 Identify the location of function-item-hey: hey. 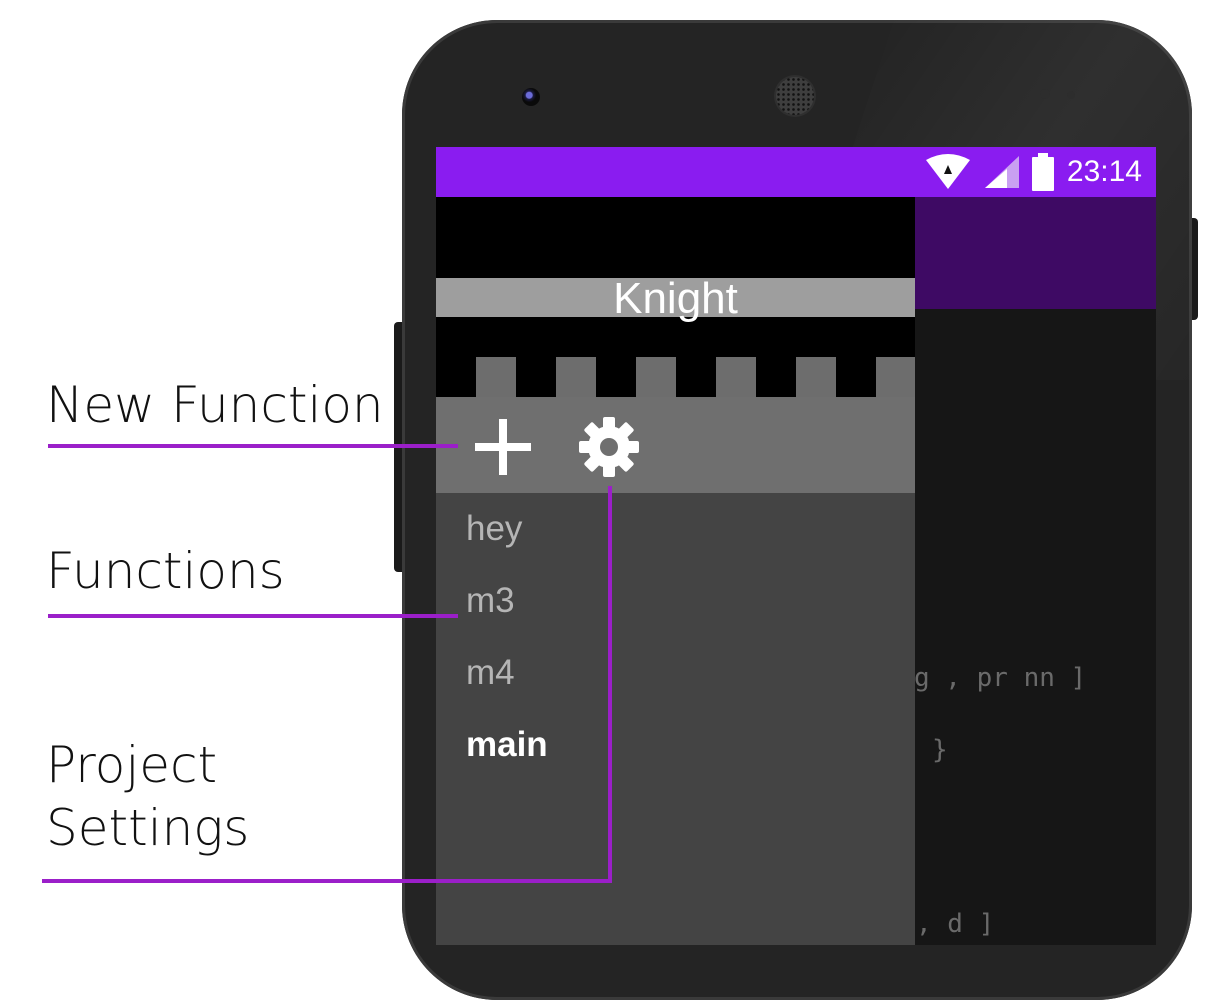
(675, 529).